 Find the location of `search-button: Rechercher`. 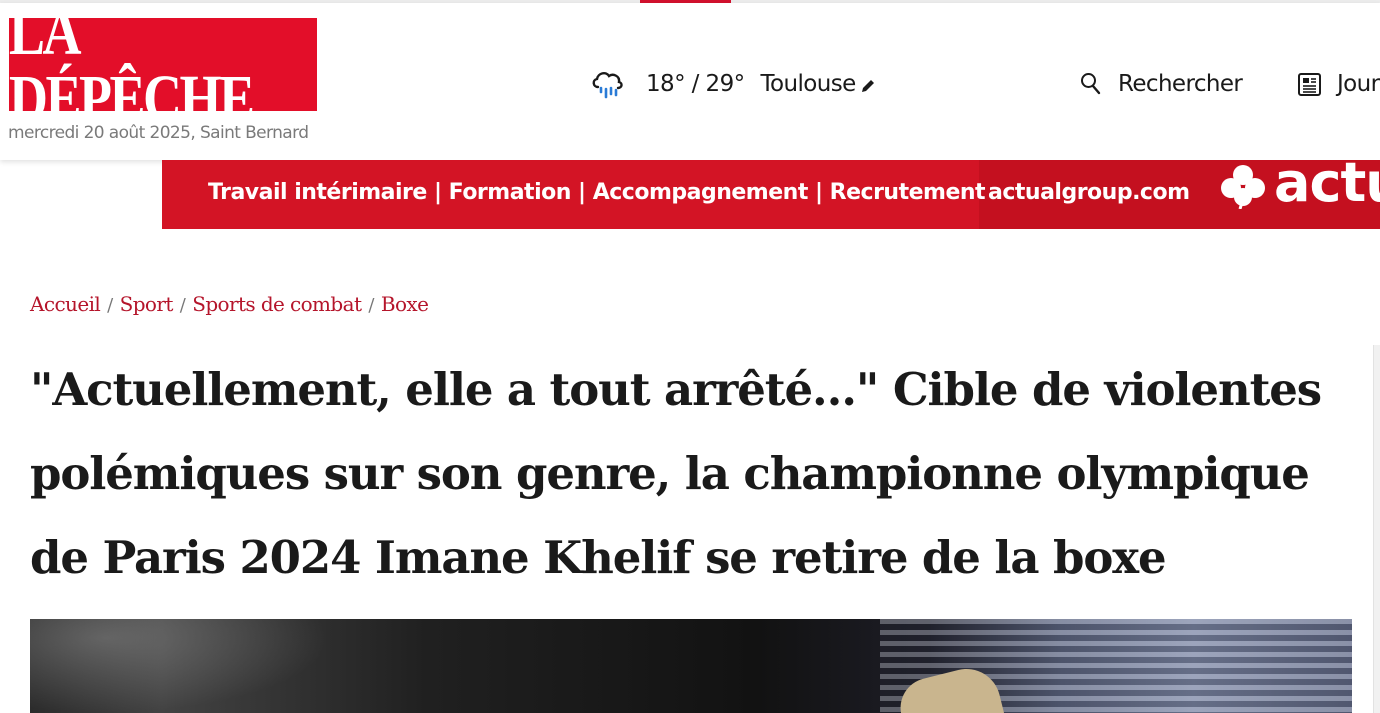

search-button: Rechercher is located at coordinates (1161, 84).